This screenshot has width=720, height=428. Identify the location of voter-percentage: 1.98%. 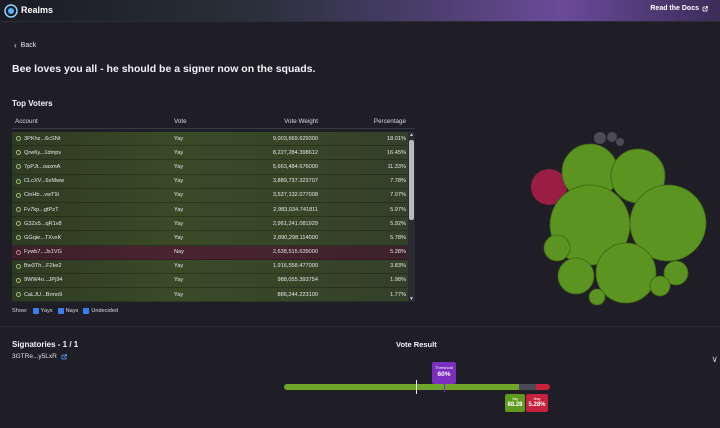
(398, 280).